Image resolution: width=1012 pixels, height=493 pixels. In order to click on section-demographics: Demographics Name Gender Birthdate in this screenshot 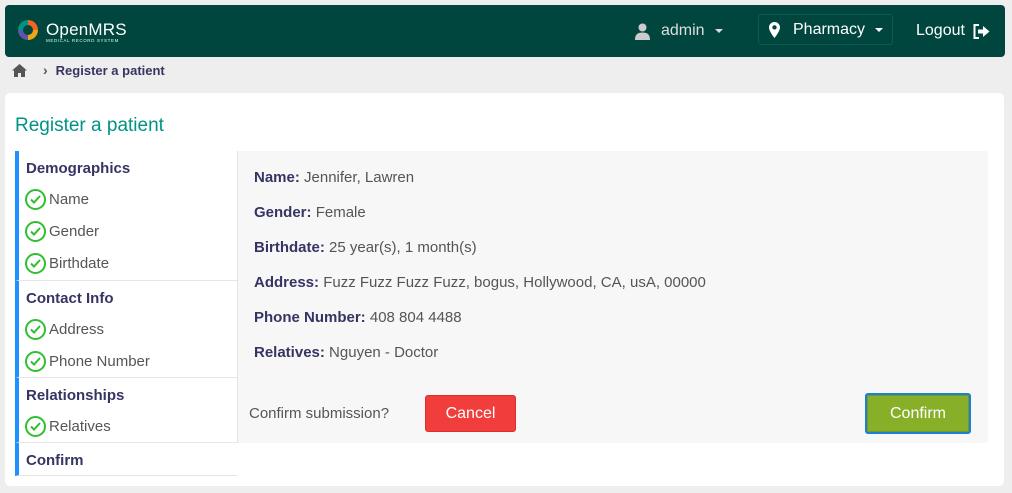, I will do `click(126, 216)`.